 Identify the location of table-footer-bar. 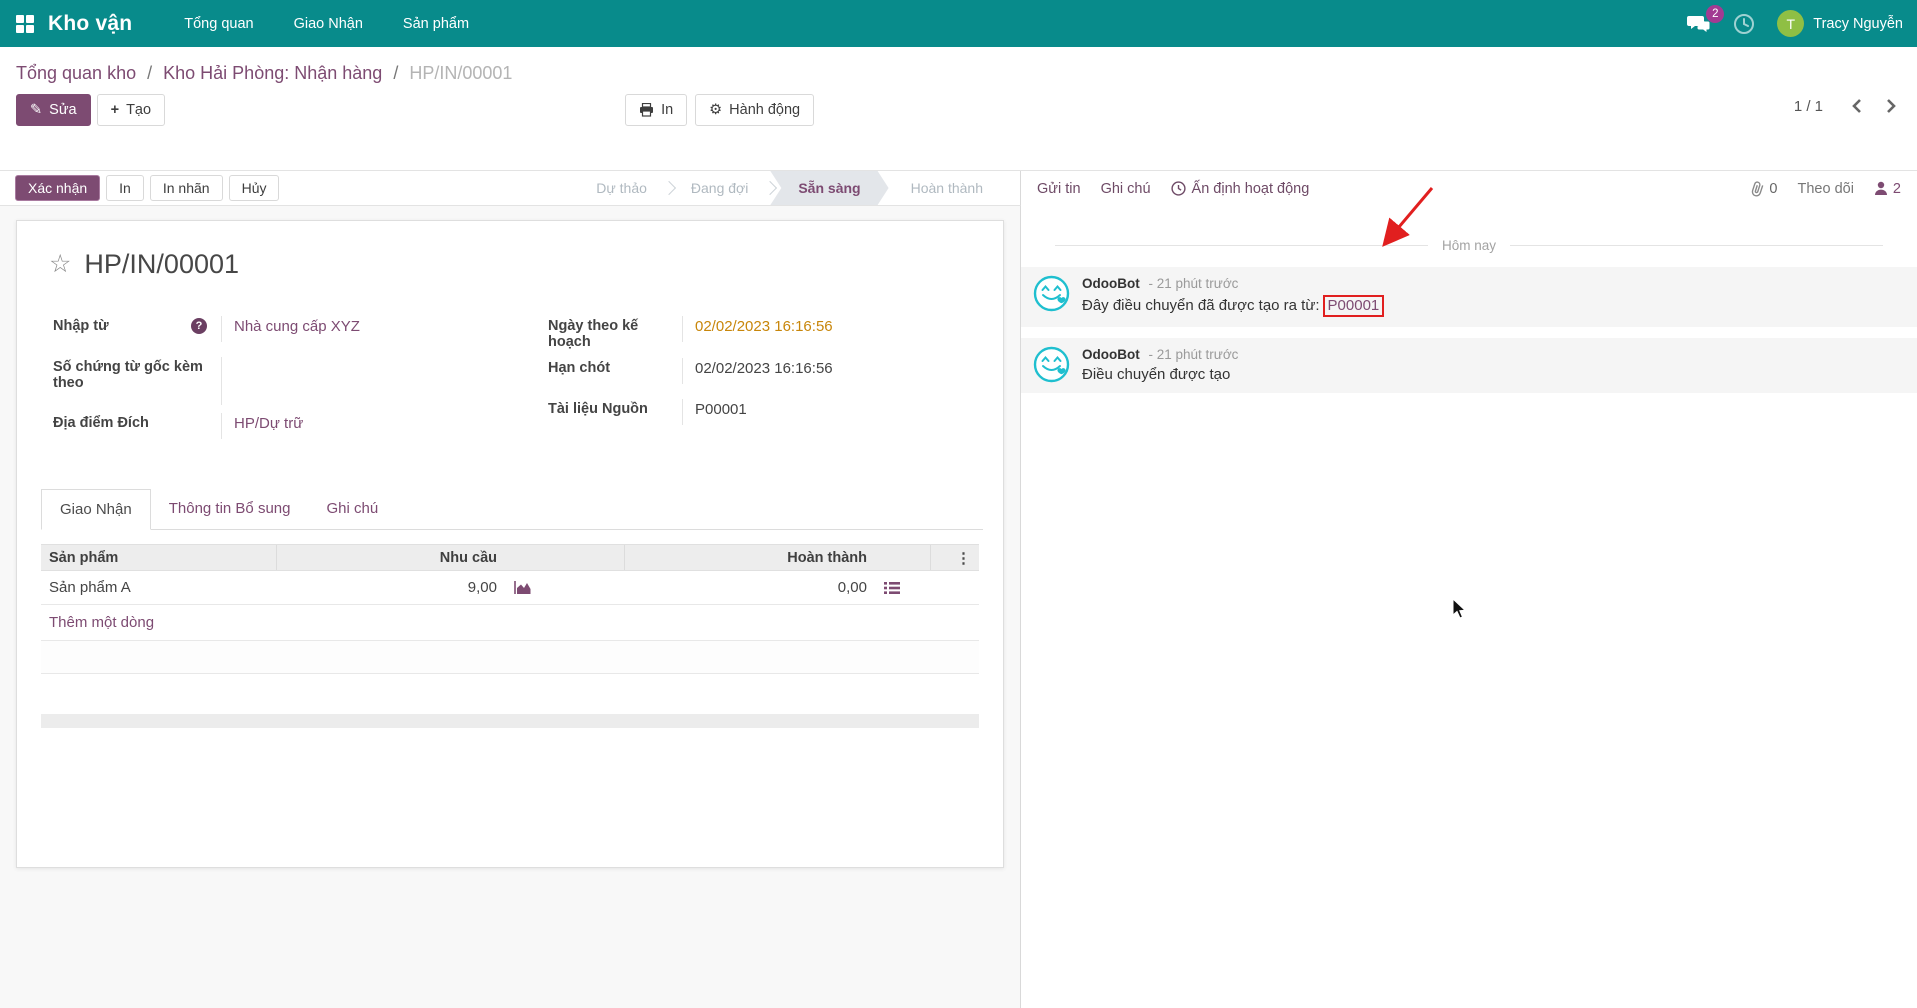
(510, 721).